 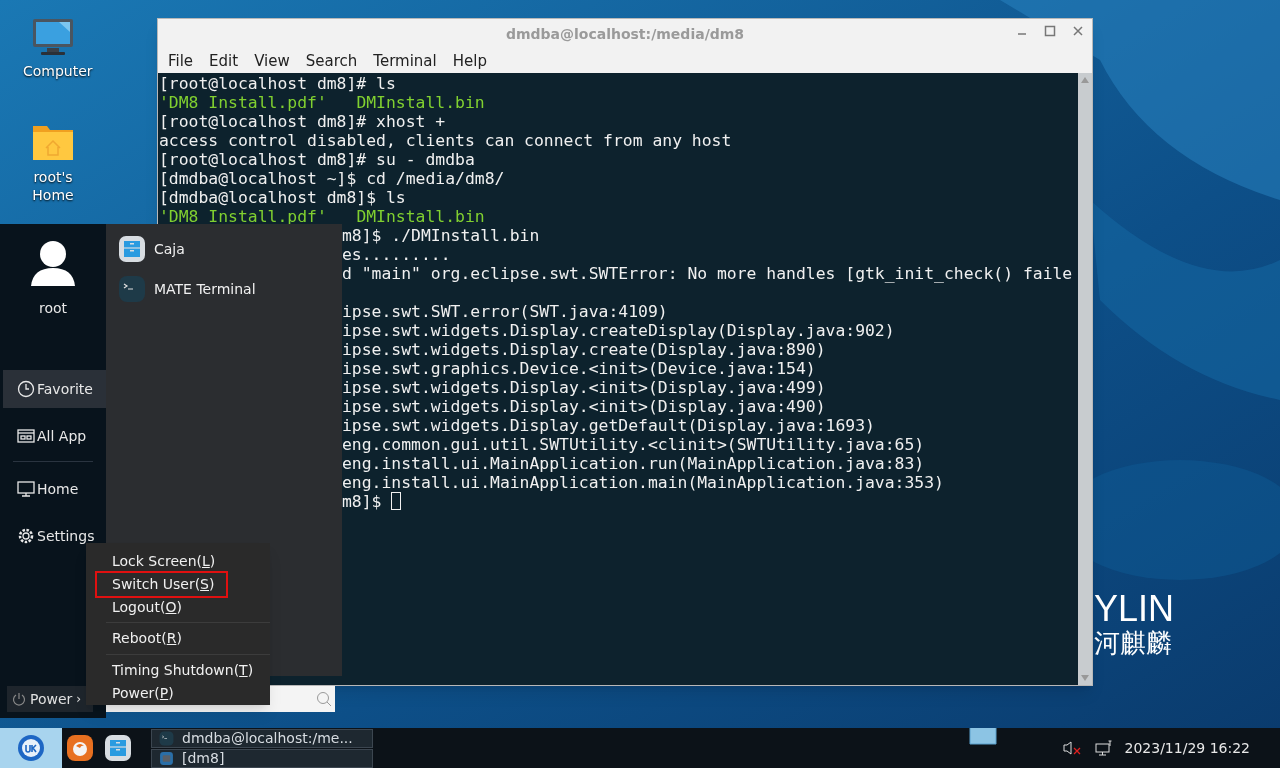 I want to click on terminal-text: access control disabled, clients can connect from any host, so click(x=445, y=140).